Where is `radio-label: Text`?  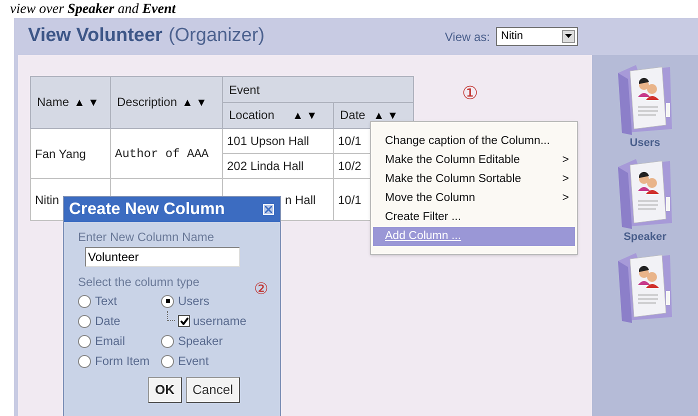
radio-label: Text is located at coordinates (106, 301).